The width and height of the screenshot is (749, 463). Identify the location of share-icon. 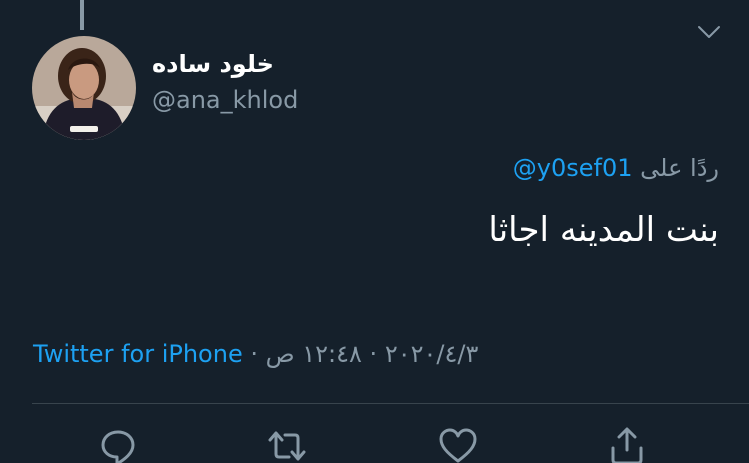
(627, 444).